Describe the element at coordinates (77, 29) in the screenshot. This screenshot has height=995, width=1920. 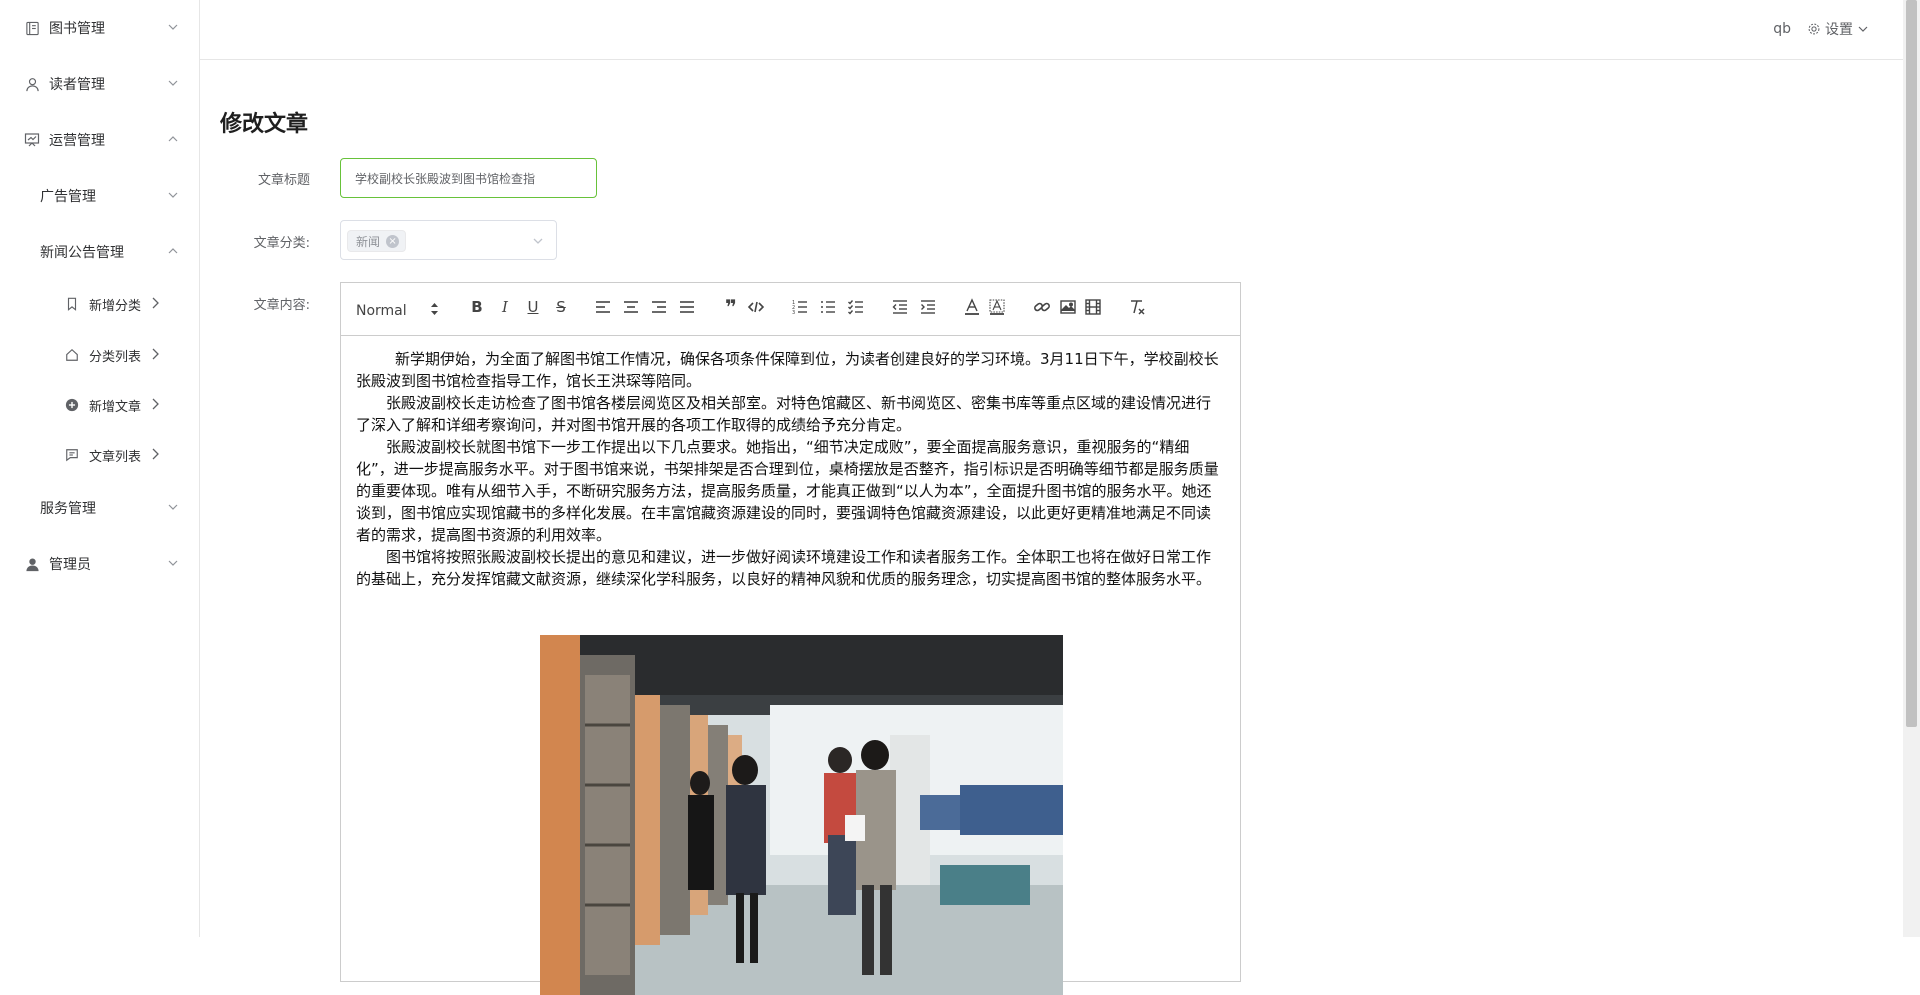
I see `sidebar-item-label: 图书管理` at that location.